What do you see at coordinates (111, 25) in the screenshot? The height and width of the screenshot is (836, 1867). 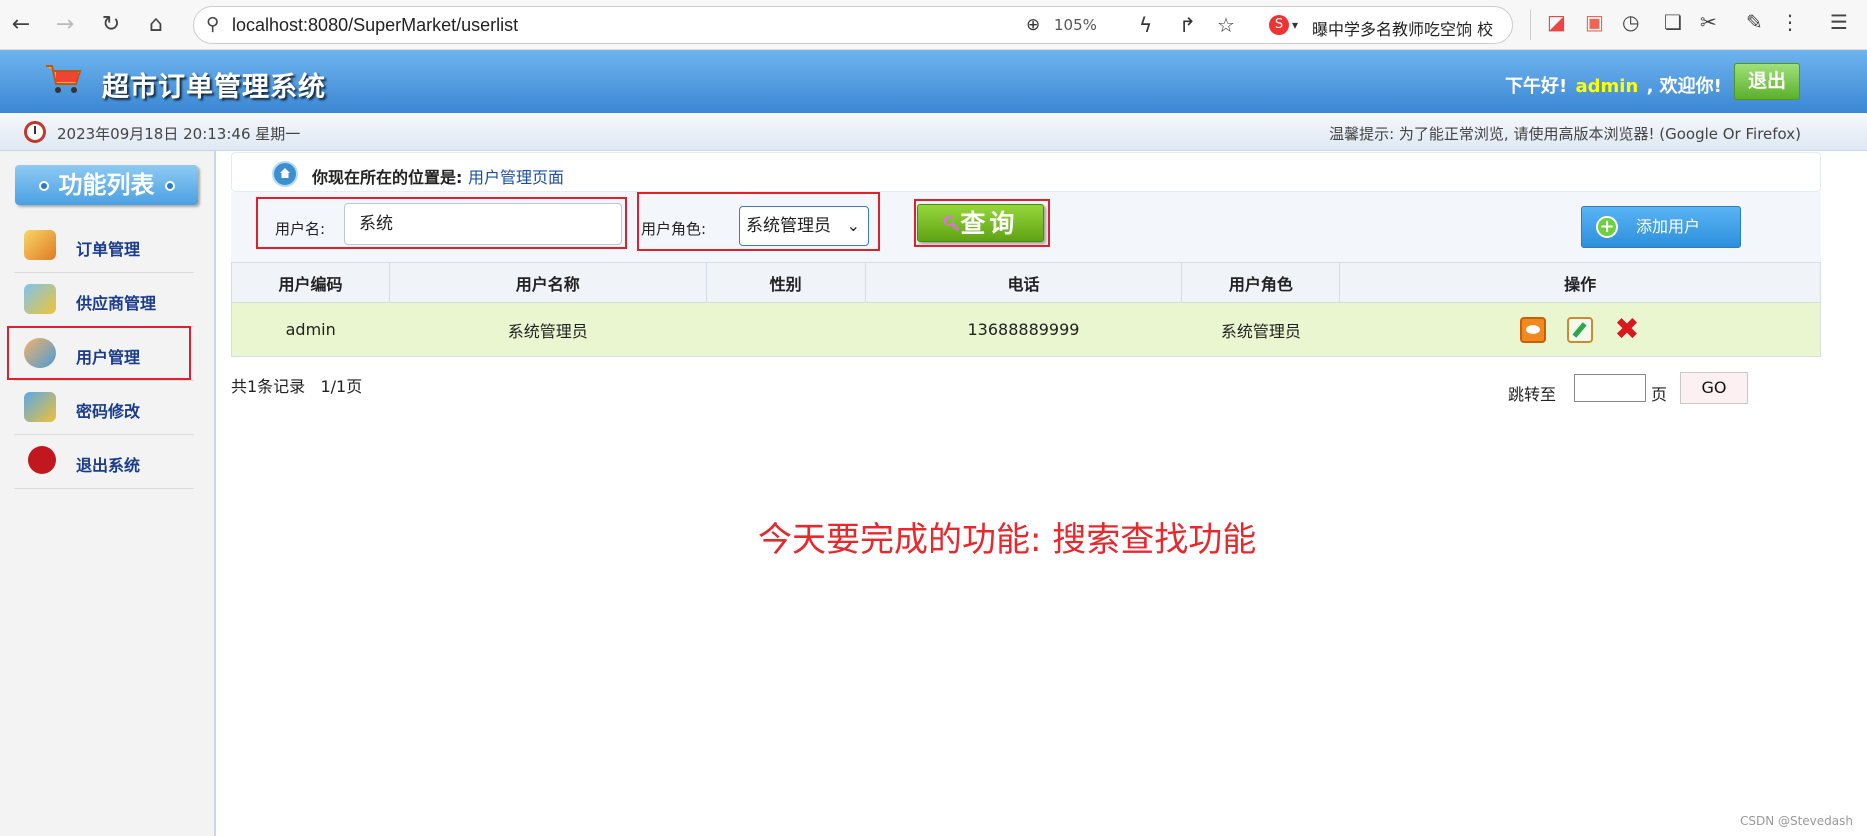 I see `reload-icon: ↻` at bounding box center [111, 25].